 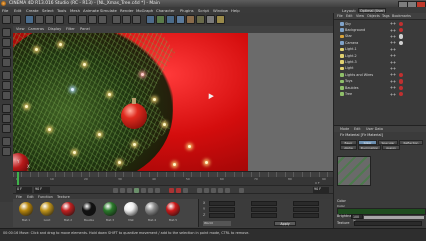 What do you see at coordinates (6, 151) in the screenshot?
I see `planar-workplane-icon` at bounding box center [6, 151].